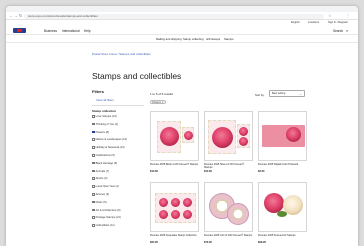 Image resolution: width=364 pixels, height=246 pixels. What do you see at coordinates (87, 31) in the screenshot?
I see `nav-link-help: Help` at bounding box center [87, 31].